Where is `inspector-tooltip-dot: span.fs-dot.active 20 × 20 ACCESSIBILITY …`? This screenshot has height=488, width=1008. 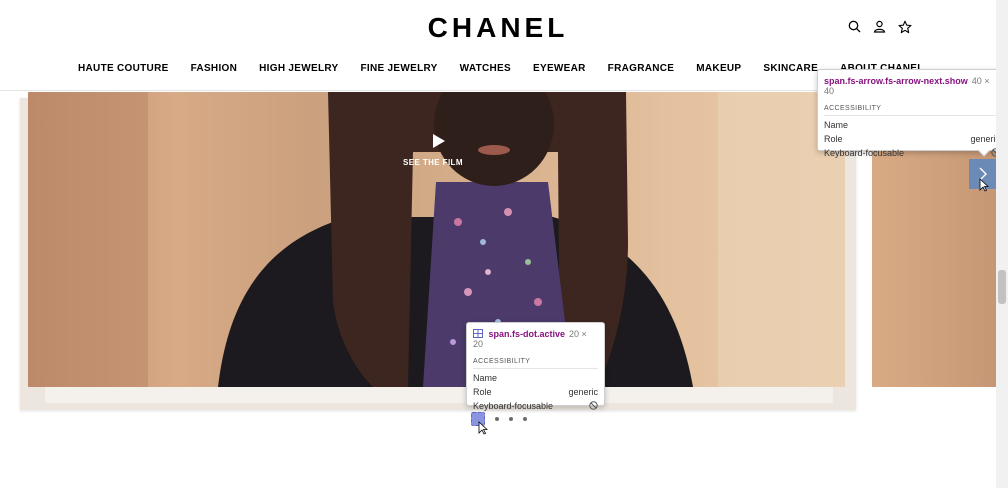
inspector-tooltip-dot: span.fs-dot.active 20 × 20 ACCESSIBILITY … is located at coordinates (535, 366).